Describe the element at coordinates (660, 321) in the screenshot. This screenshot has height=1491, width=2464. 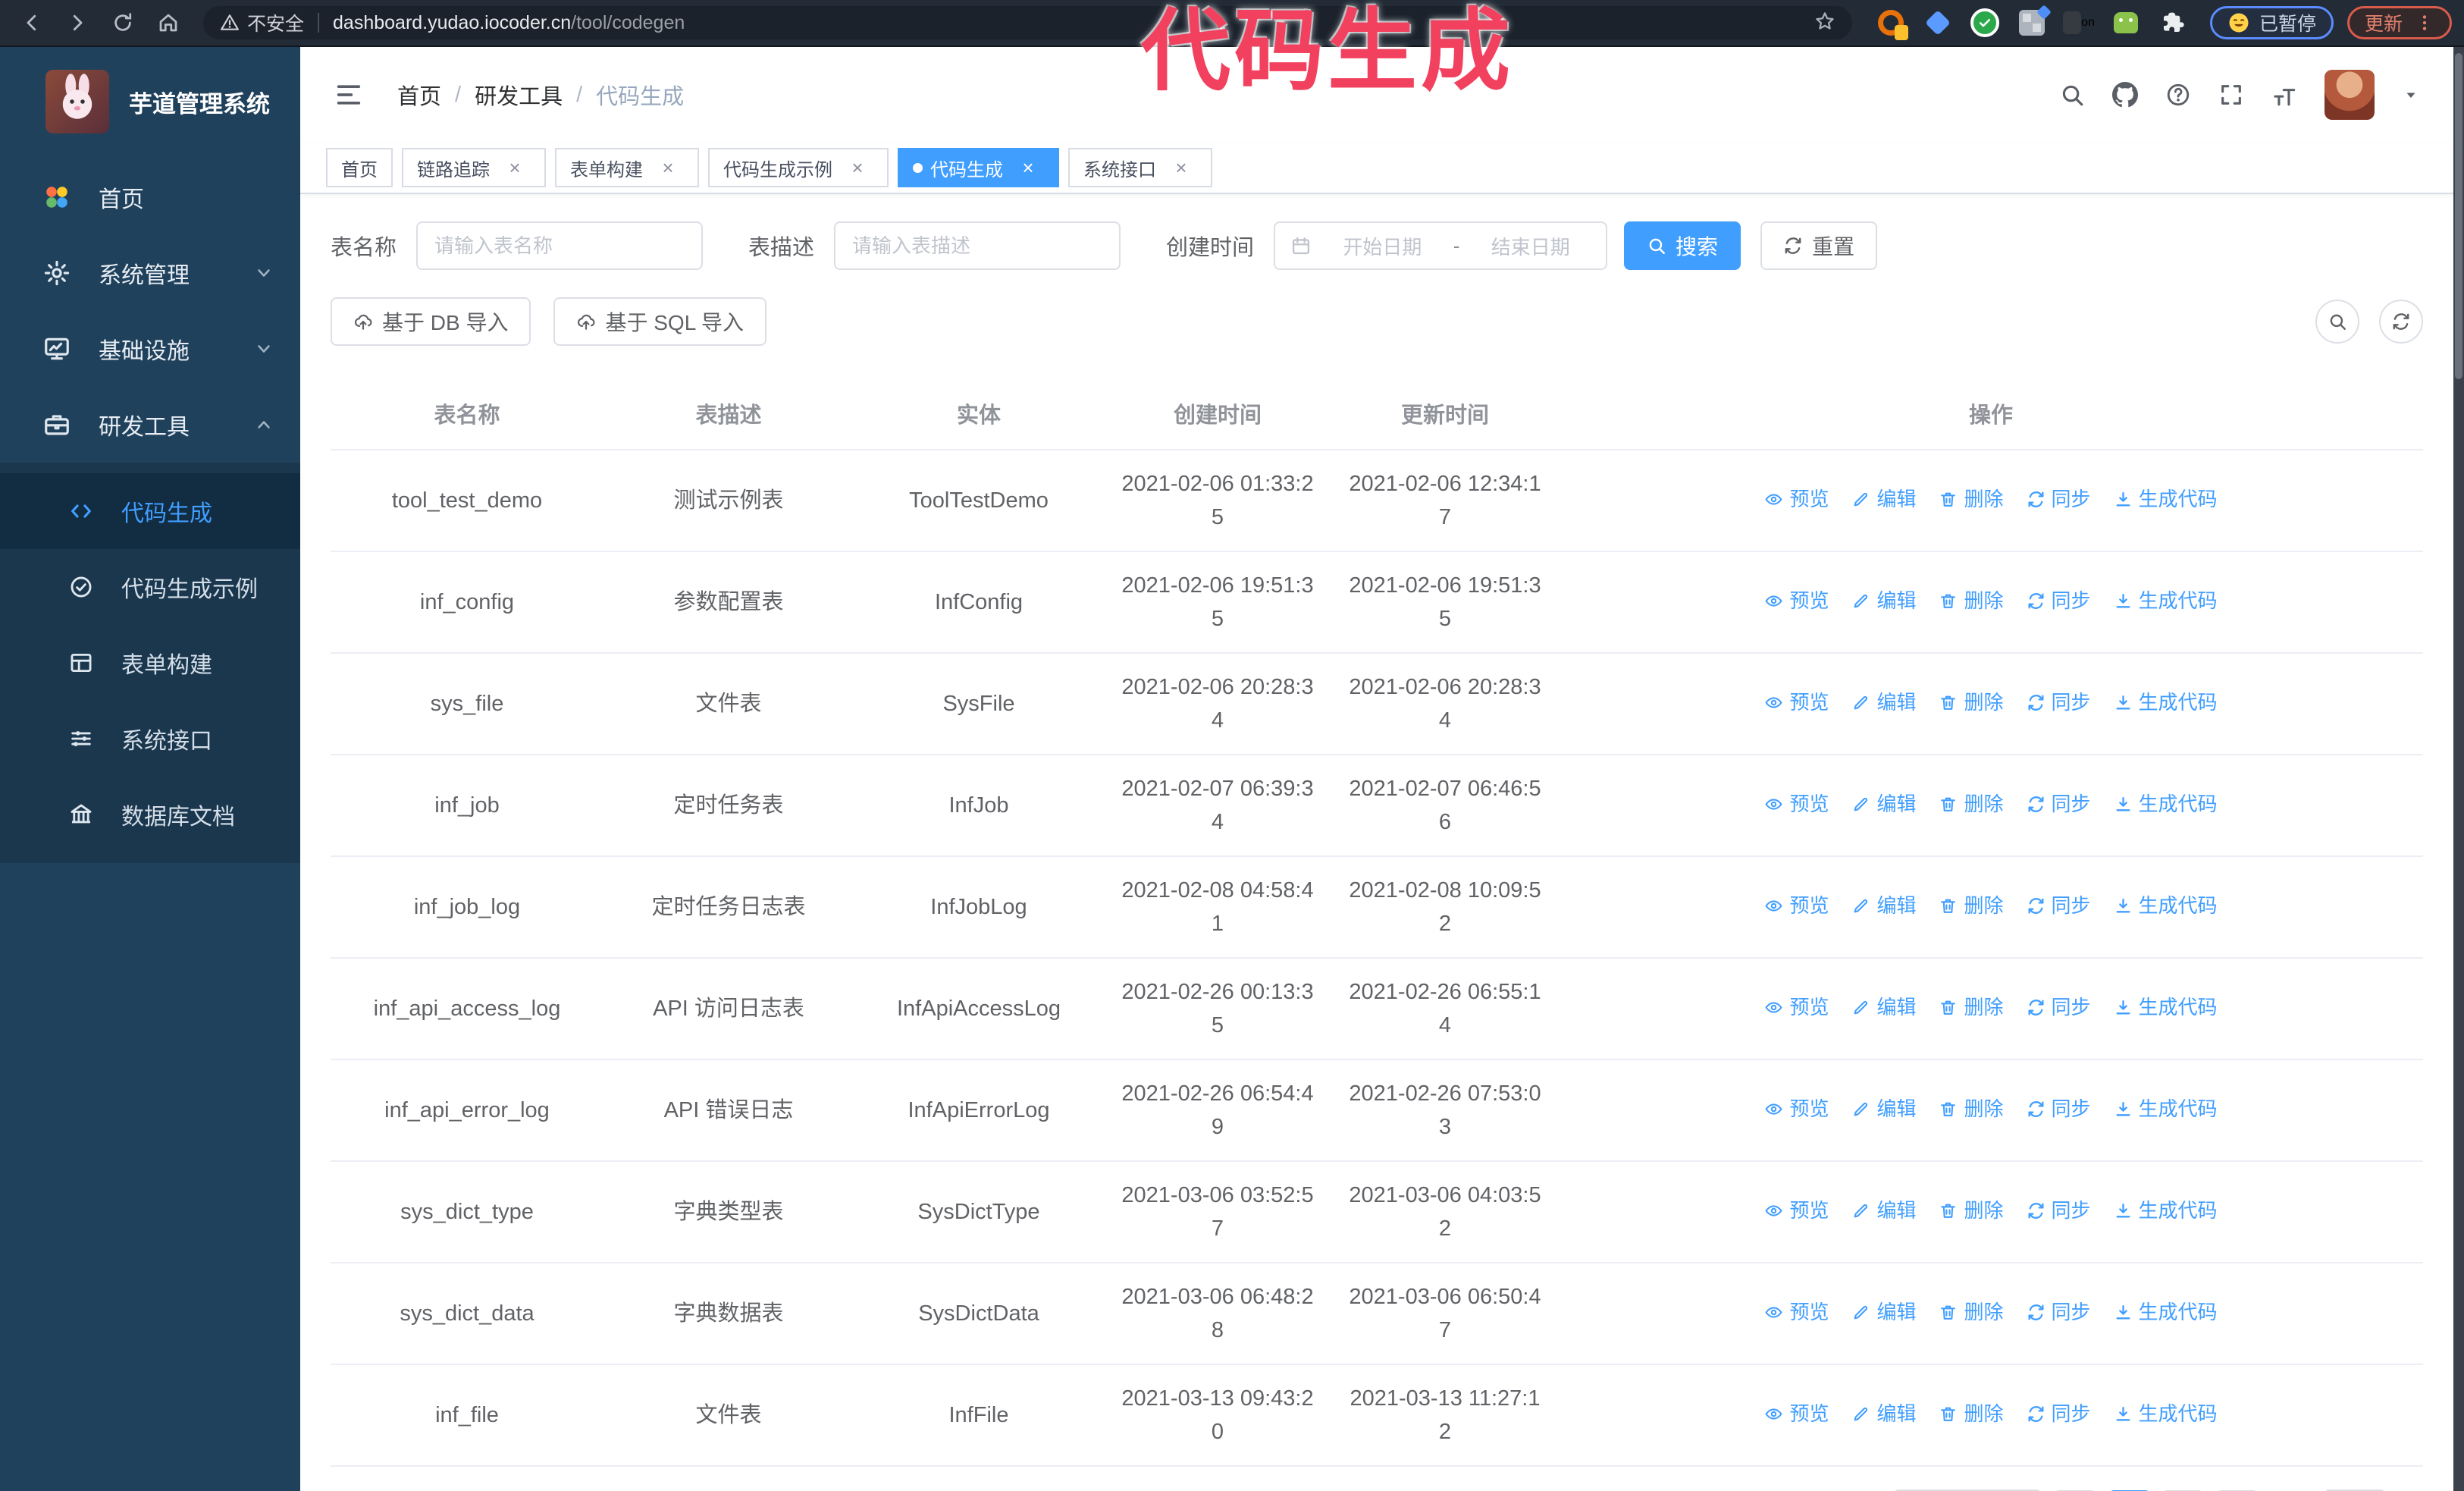
I see `sql-import-button: 基于 SQL 导入` at that location.